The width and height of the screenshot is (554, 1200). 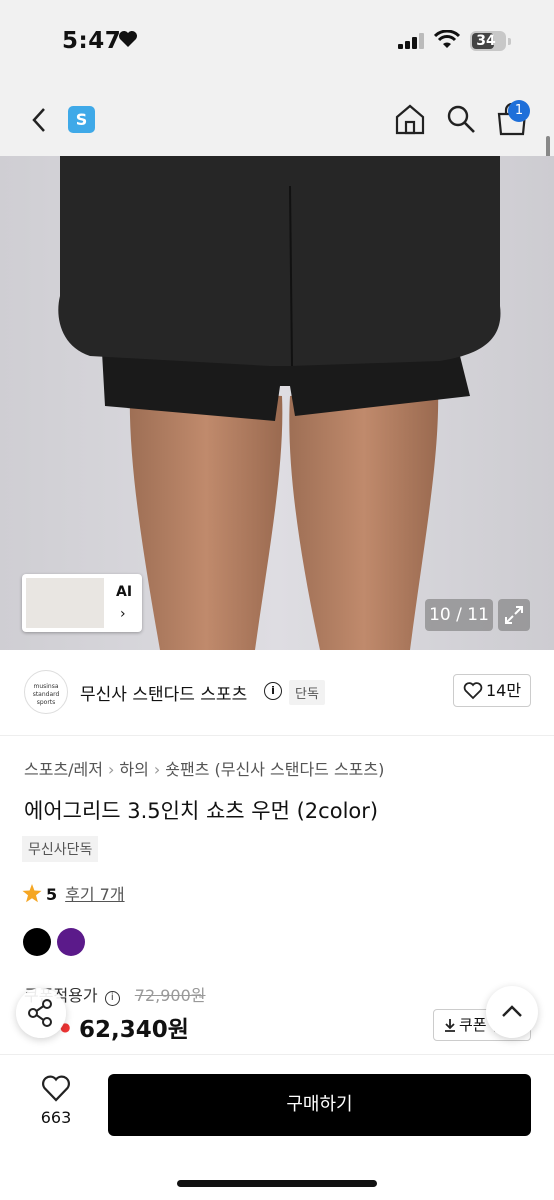 I want to click on top-navigation: S, so click(x=277, y=120).